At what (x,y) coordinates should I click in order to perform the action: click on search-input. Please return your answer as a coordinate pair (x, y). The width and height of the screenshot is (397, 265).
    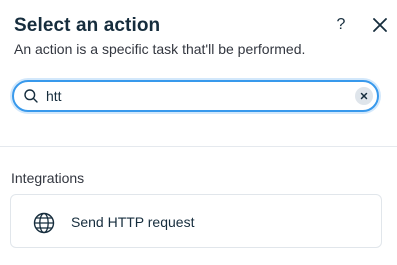
    Looking at the image, I should click on (196, 96).